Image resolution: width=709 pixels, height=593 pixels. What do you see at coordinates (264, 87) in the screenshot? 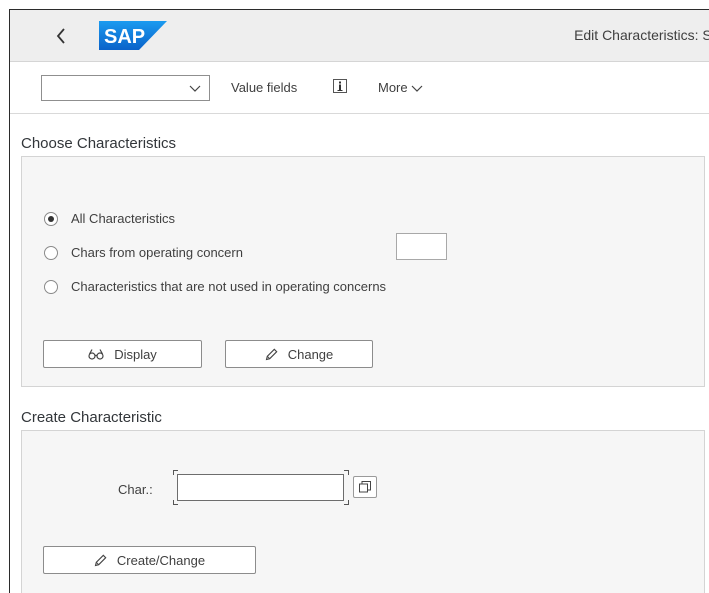
I see `value-fields-button: Value fields` at bounding box center [264, 87].